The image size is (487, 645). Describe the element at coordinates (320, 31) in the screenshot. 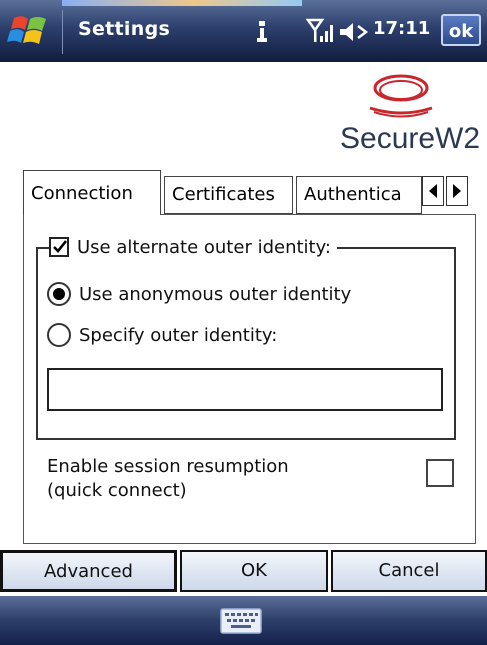

I see `signal-strength-icon` at that location.